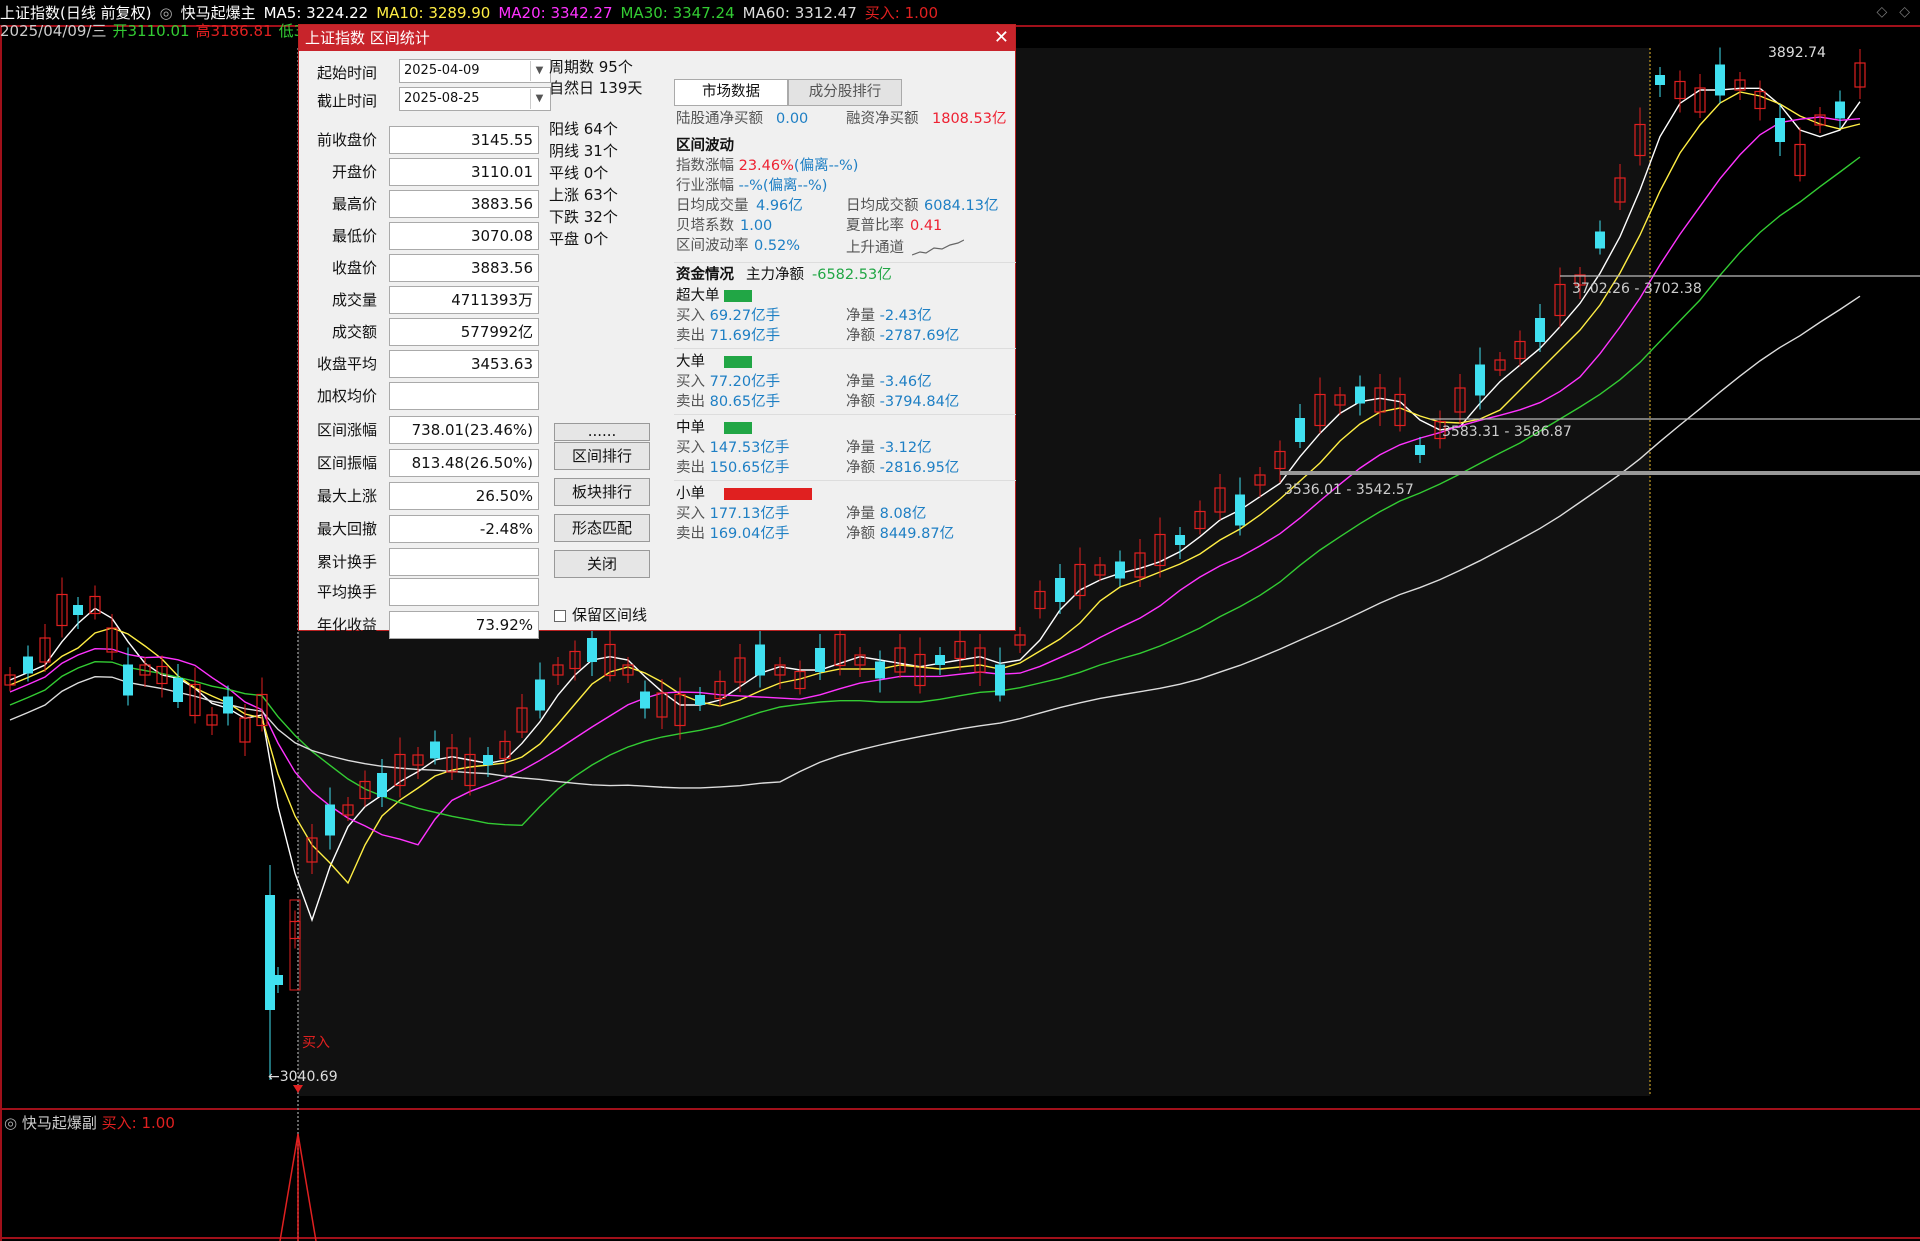  Describe the element at coordinates (464, 300) in the screenshot. I see `field-value: 4711393万` at that location.